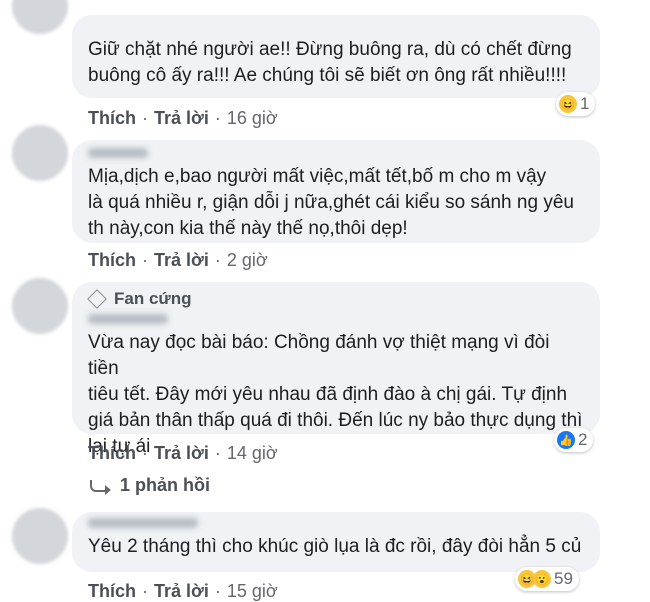 This screenshot has width=650, height=602. What do you see at coordinates (247, 260) in the screenshot?
I see `timestamp: 2 giờ` at bounding box center [247, 260].